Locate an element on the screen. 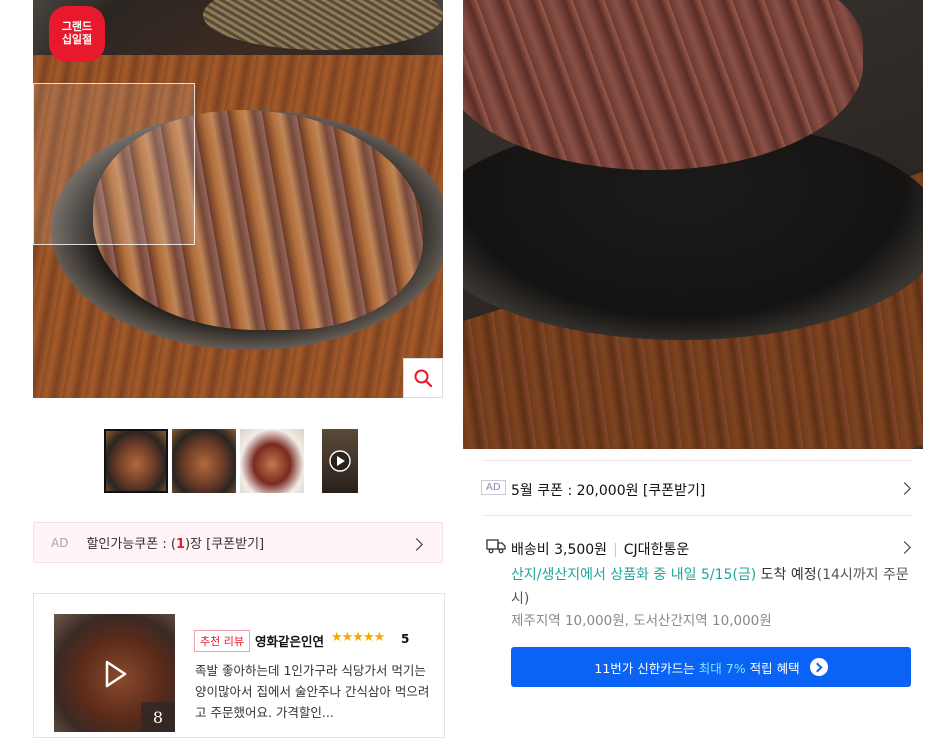  magnifier-icon is located at coordinates (423, 378).